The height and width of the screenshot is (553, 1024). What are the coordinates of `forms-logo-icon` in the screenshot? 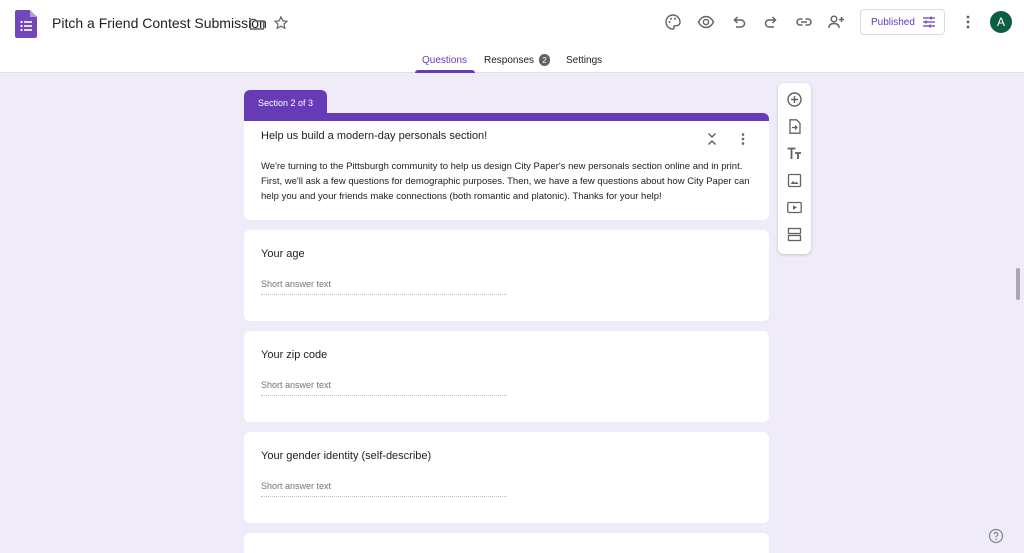 It's located at (26, 24).